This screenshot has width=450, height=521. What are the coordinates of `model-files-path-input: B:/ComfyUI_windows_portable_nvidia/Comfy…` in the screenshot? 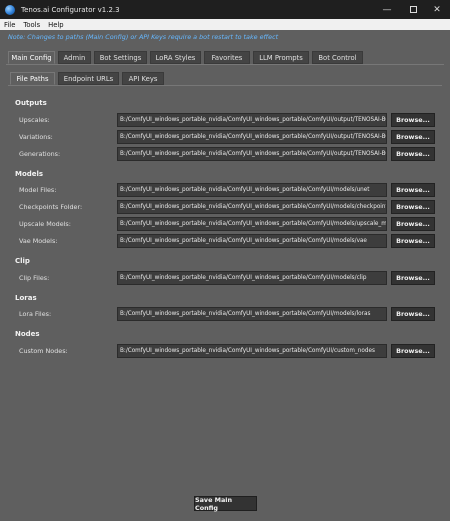 It's located at (252, 190).